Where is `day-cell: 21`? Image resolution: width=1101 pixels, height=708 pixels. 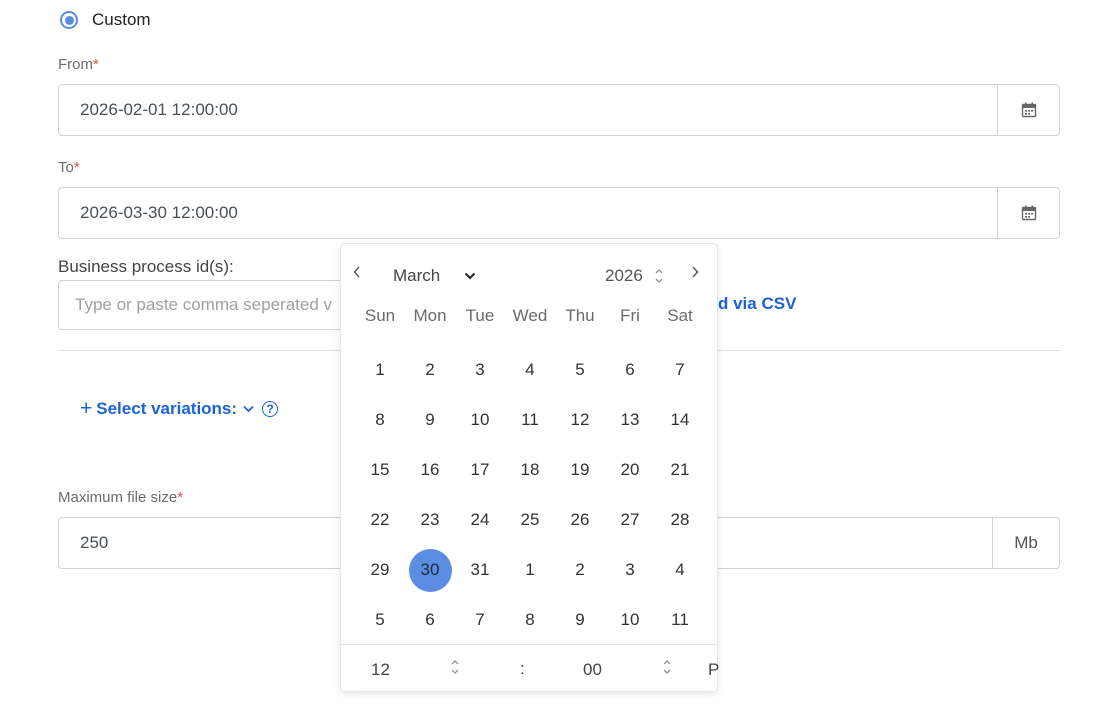
day-cell: 21 is located at coordinates (680, 470).